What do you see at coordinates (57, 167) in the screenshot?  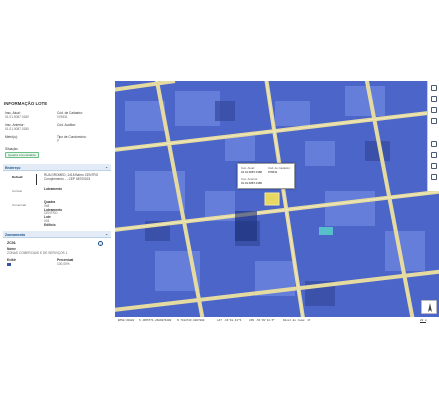 I see `endereco-section-header: Endereço ⌄` at bounding box center [57, 167].